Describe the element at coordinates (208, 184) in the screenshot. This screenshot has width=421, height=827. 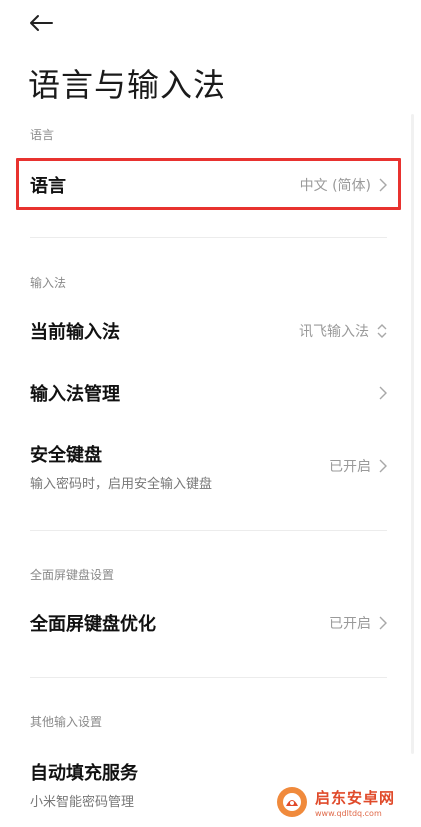
I see `highlight-box` at that location.